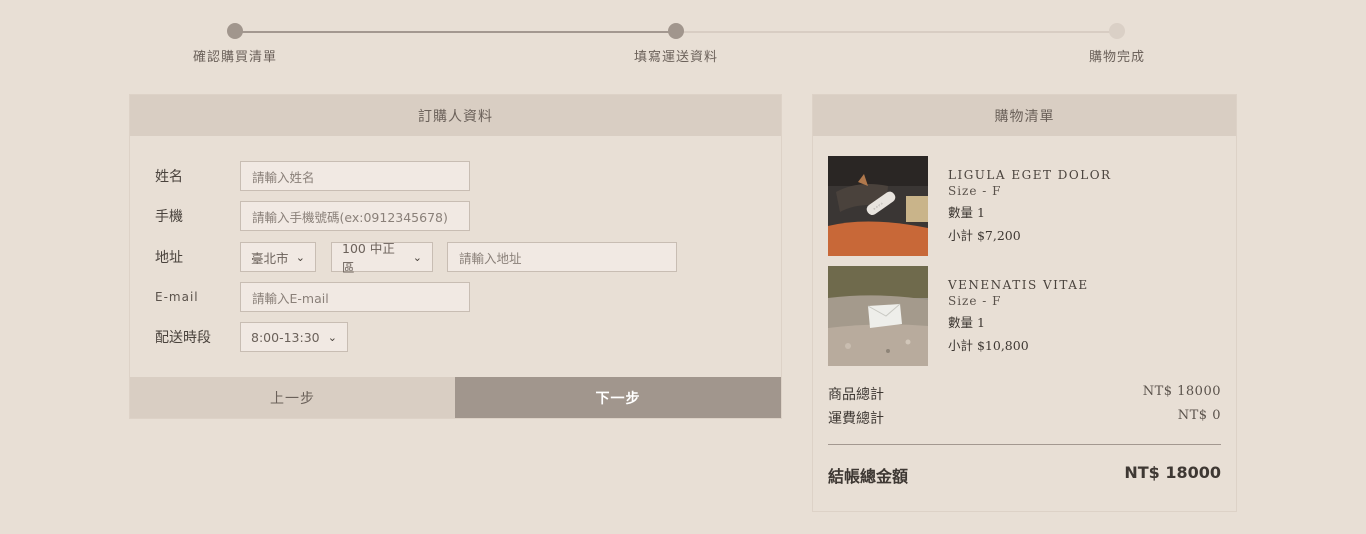 This screenshot has width=1366, height=534. Describe the element at coordinates (618, 397) in the screenshot. I see `next-step-button: 下一步` at that location.